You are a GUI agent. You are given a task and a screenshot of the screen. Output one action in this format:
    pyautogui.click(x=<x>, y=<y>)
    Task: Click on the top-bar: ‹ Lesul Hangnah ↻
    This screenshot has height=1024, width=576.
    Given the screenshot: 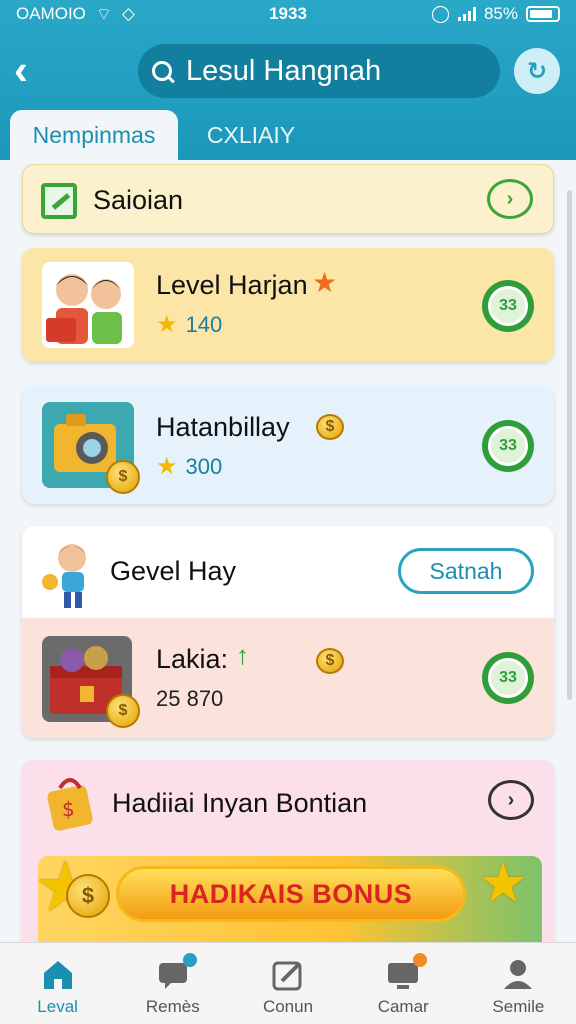 What is the action you would take?
    pyautogui.click(x=288, y=71)
    